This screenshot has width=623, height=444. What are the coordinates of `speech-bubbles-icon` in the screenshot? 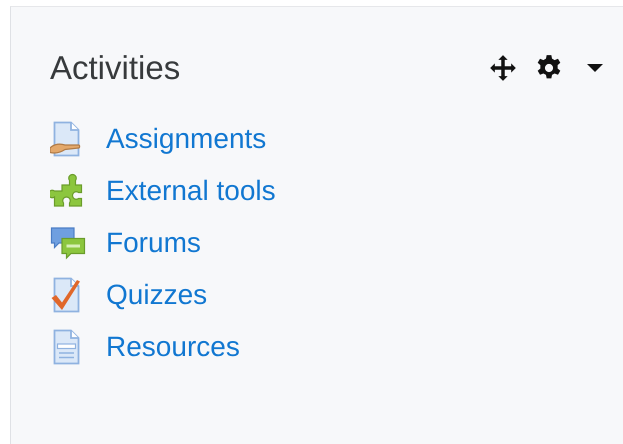 It's located at (68, 243).